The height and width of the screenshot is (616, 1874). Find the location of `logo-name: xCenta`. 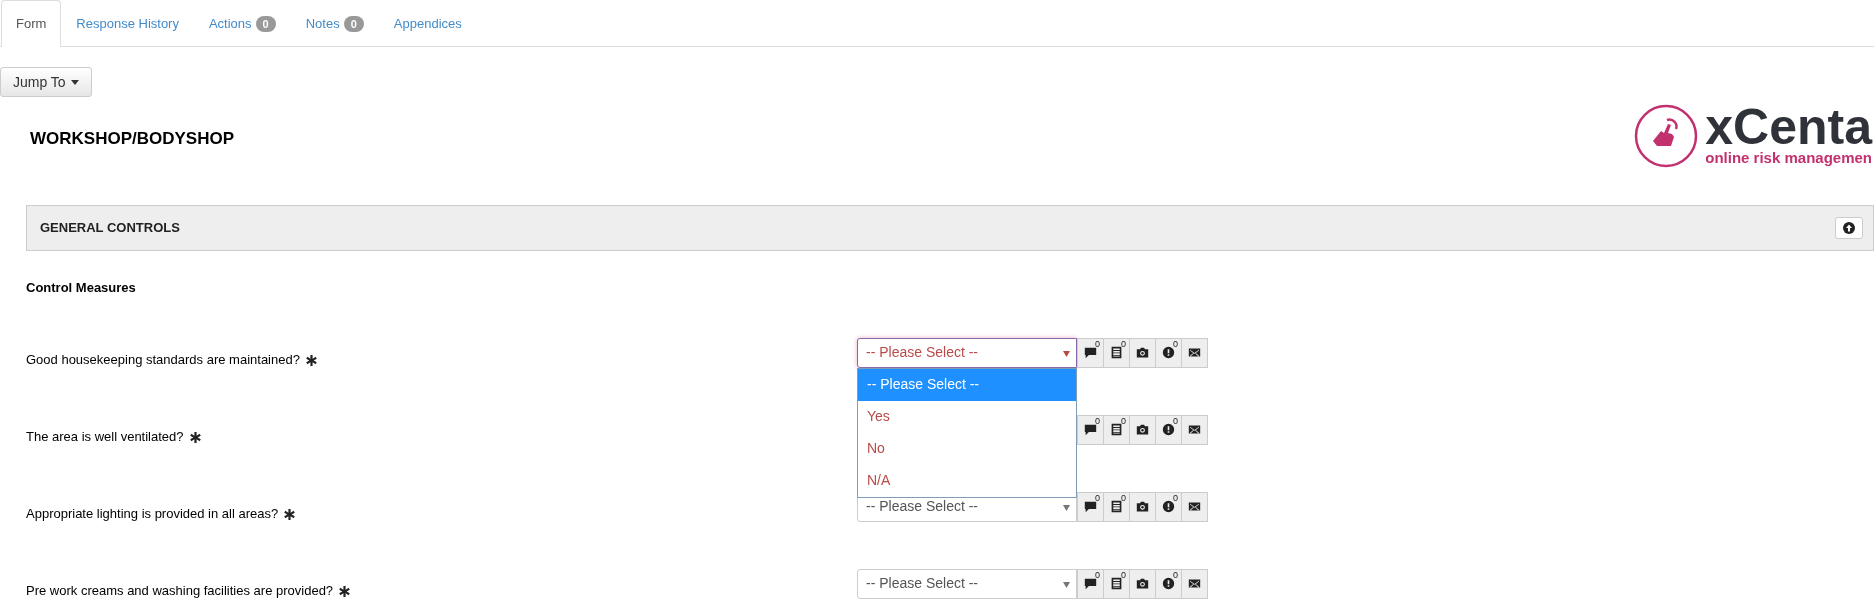

logo-name: xCenta is located at coordinates (1788, 127).